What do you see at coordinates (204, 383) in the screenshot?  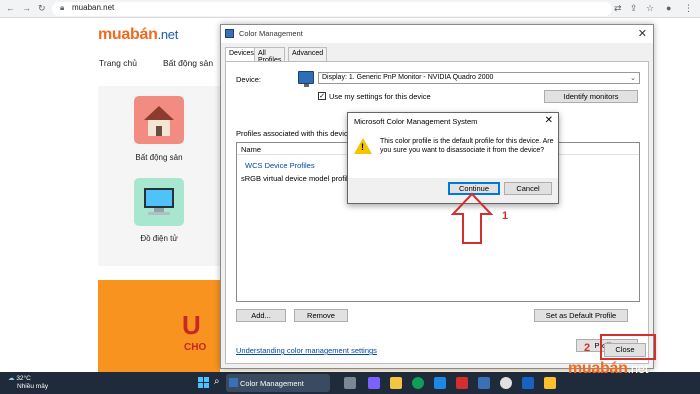 I see `windows-start-icon` at bounding box center [204, 383].